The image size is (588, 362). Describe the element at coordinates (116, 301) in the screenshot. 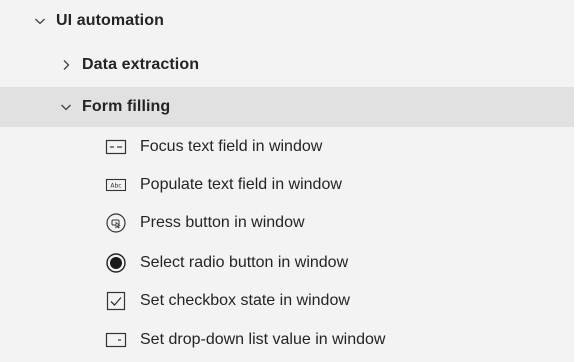

I see `checkbox-checked-icon` at that location.